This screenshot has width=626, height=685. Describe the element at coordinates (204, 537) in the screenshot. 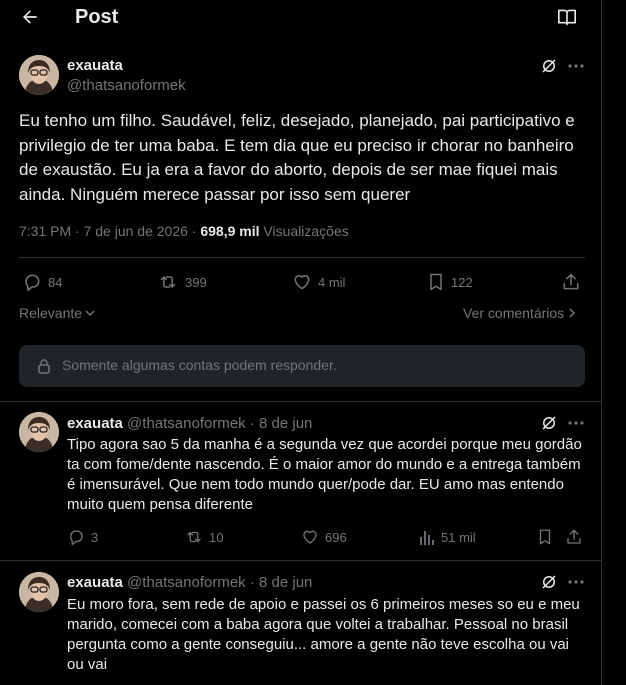

I see `repost-button: 10` at that location.